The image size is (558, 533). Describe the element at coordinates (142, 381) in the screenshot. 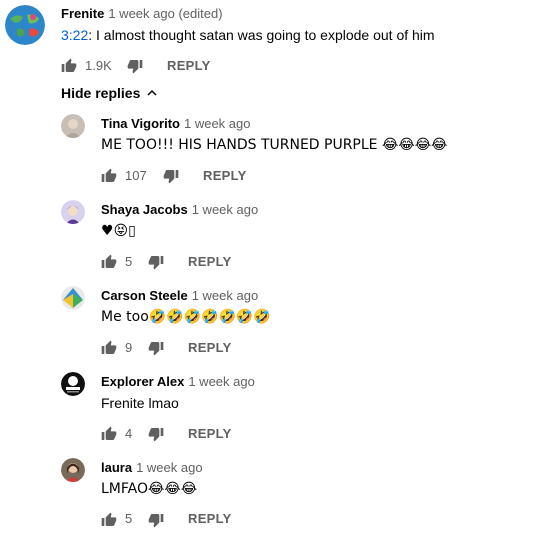

I see `author-name: Explorer Alex` at that location.